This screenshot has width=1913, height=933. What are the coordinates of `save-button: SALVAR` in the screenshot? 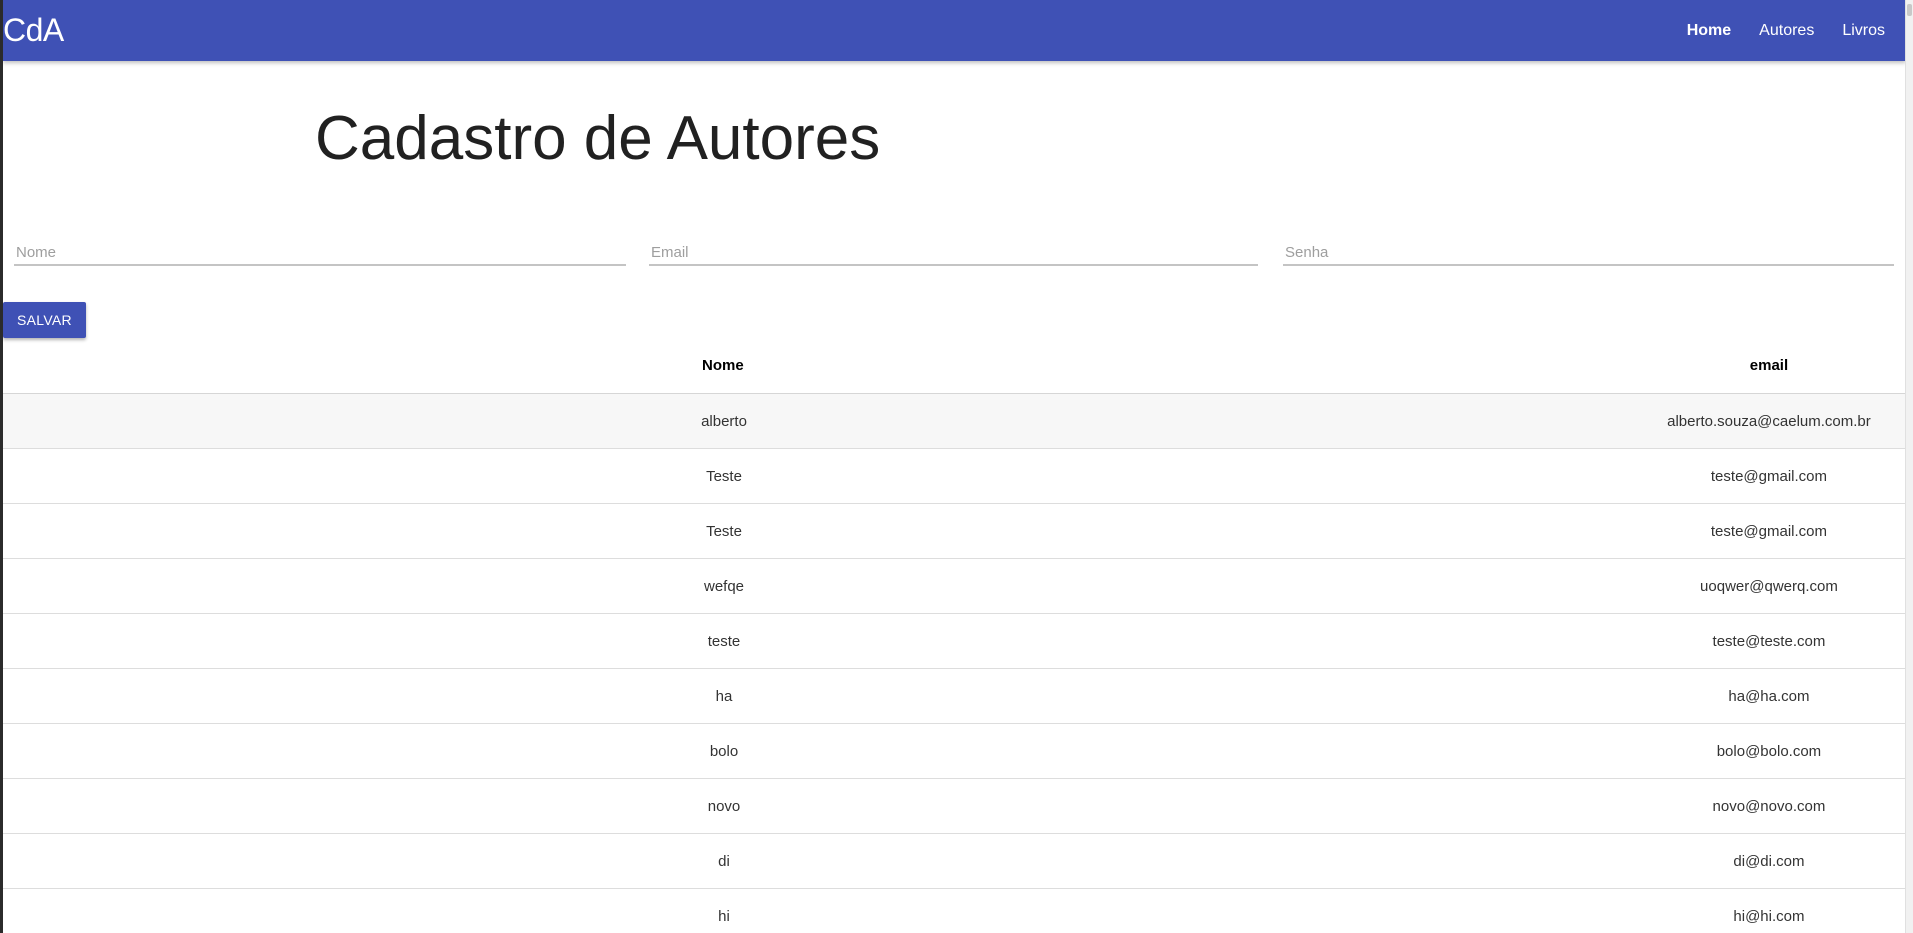 It's located at (44, 320).